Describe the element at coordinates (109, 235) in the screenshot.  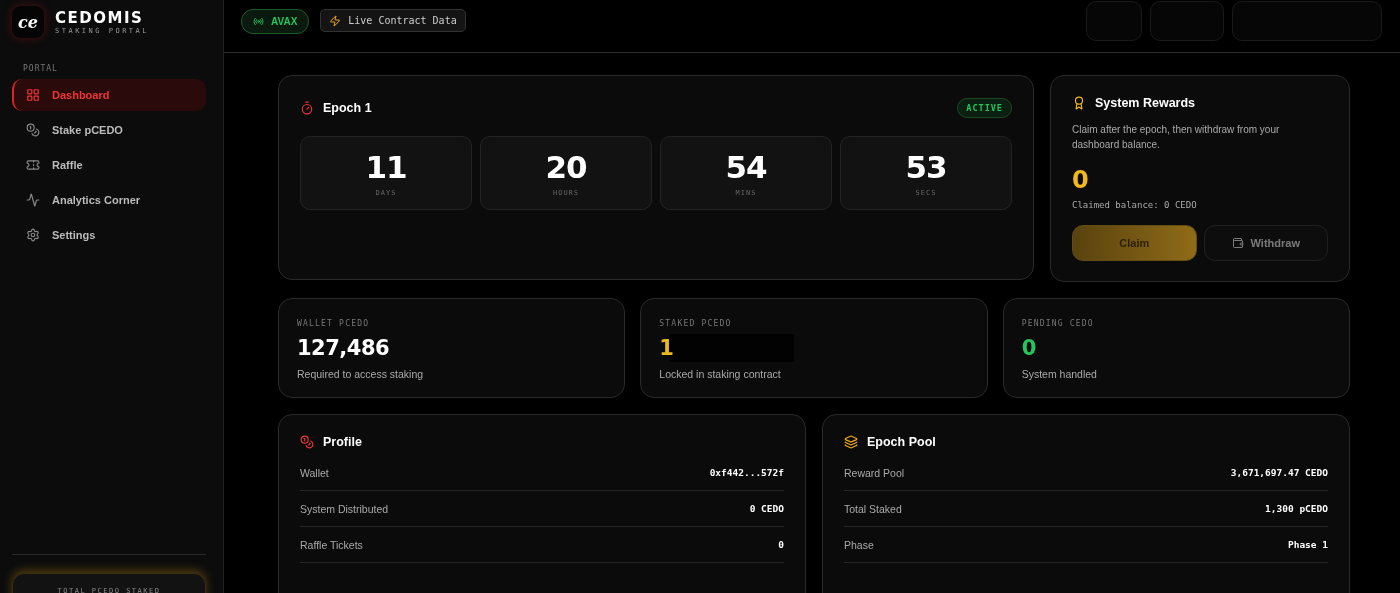
I see `nav-item: Settings` at that location.